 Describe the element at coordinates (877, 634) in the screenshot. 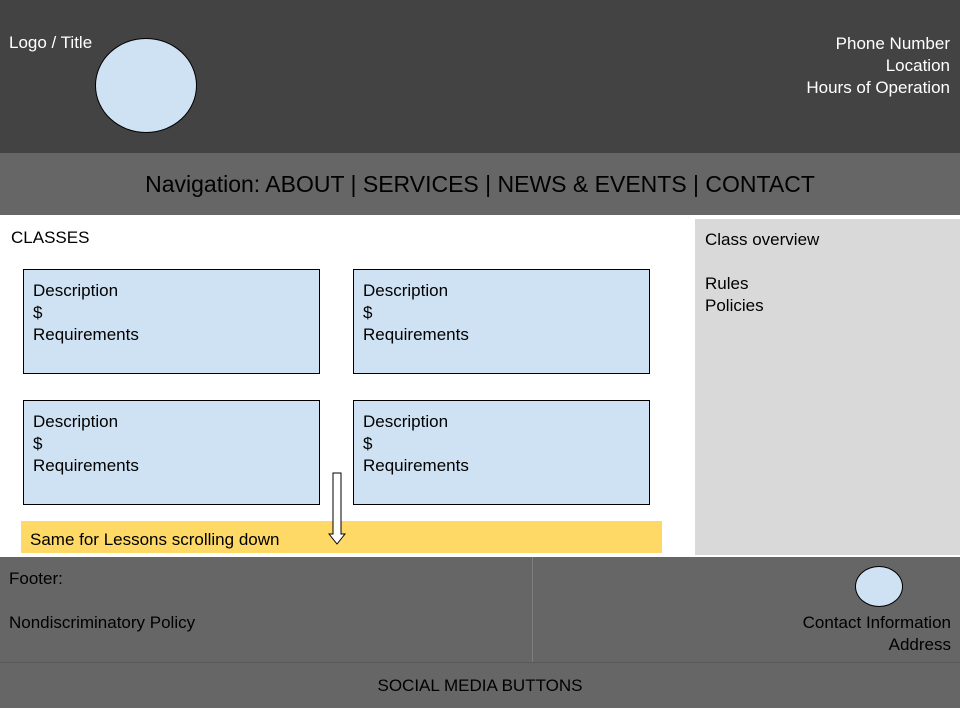

I see `footer-right: Contact Information Address` at that location.